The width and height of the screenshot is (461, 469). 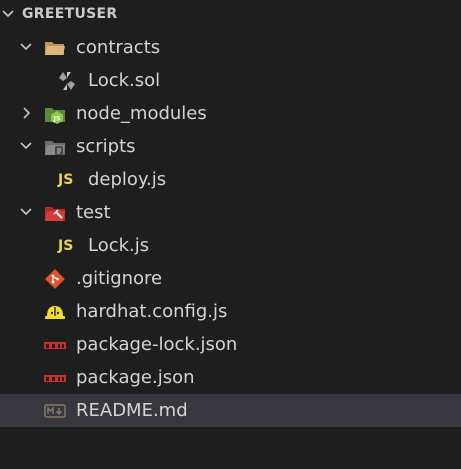 What do you see at coordinates (230, 311) in the screenshot?
I see `tree-item-hardhat-config: hardhat.config.js` at bounding box center [230, 311].